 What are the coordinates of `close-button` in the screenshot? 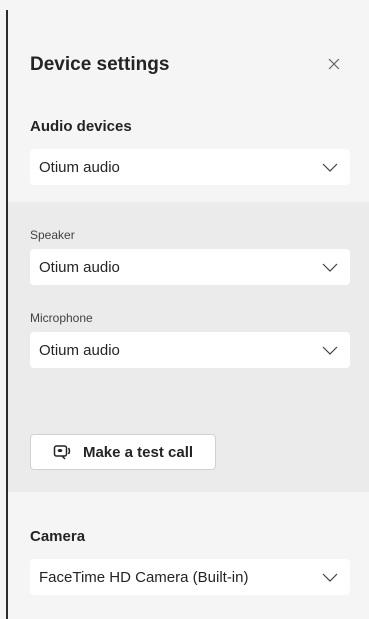 It's located at (334, 64).